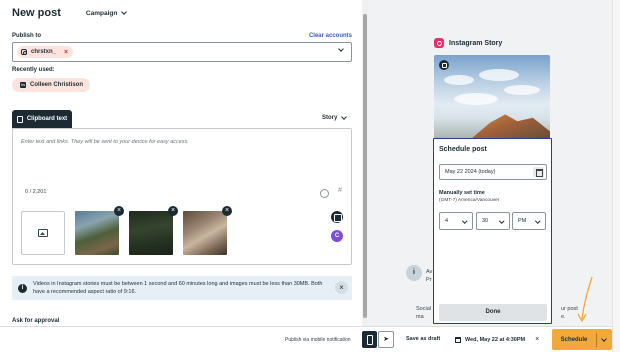 The height and width of the screenshot is (352, 620). Describe the element at coordinates (19, 119) in the screenshot. I see `clipboard-icon` at that location.